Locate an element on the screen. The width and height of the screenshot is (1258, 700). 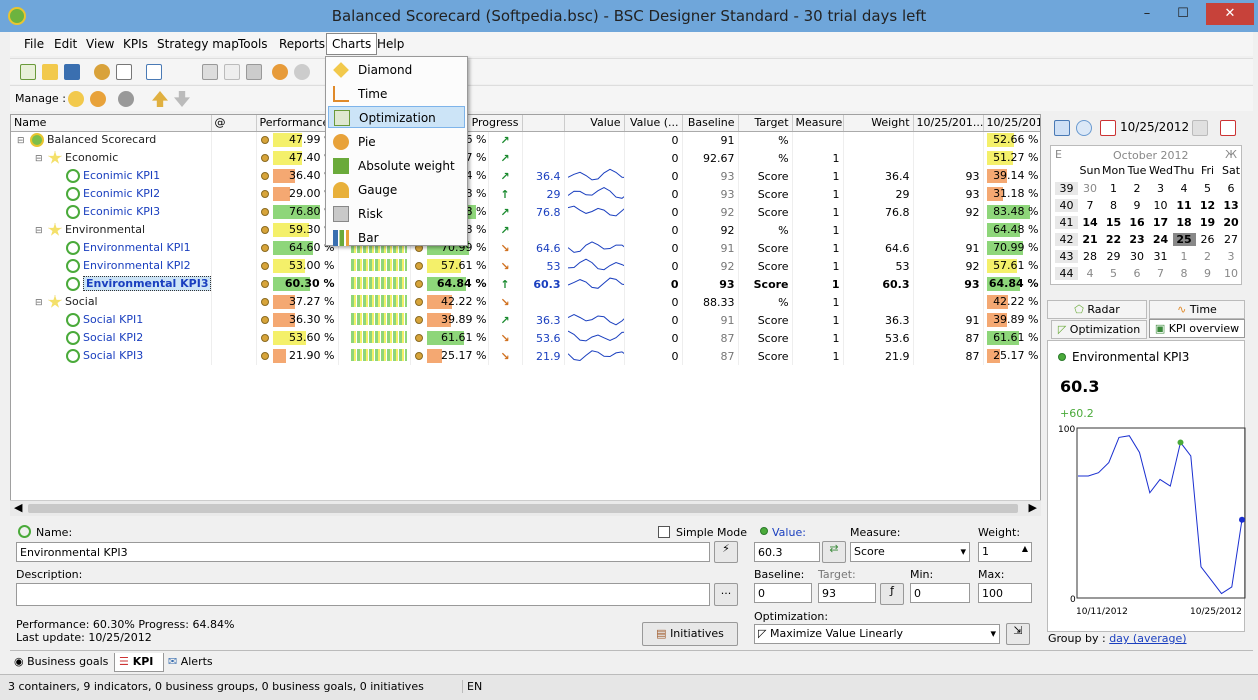
row-name-cell: Econimic KPI2 is located at coordinates (111, 194).